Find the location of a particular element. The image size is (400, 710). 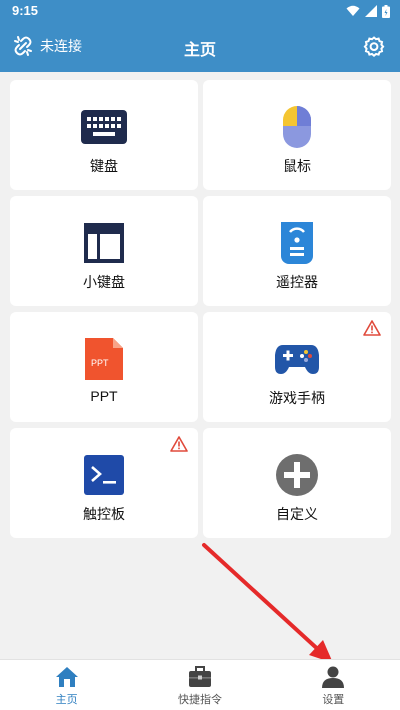

tile-mouse: 鼠标 is located at coordinates (297, 135).